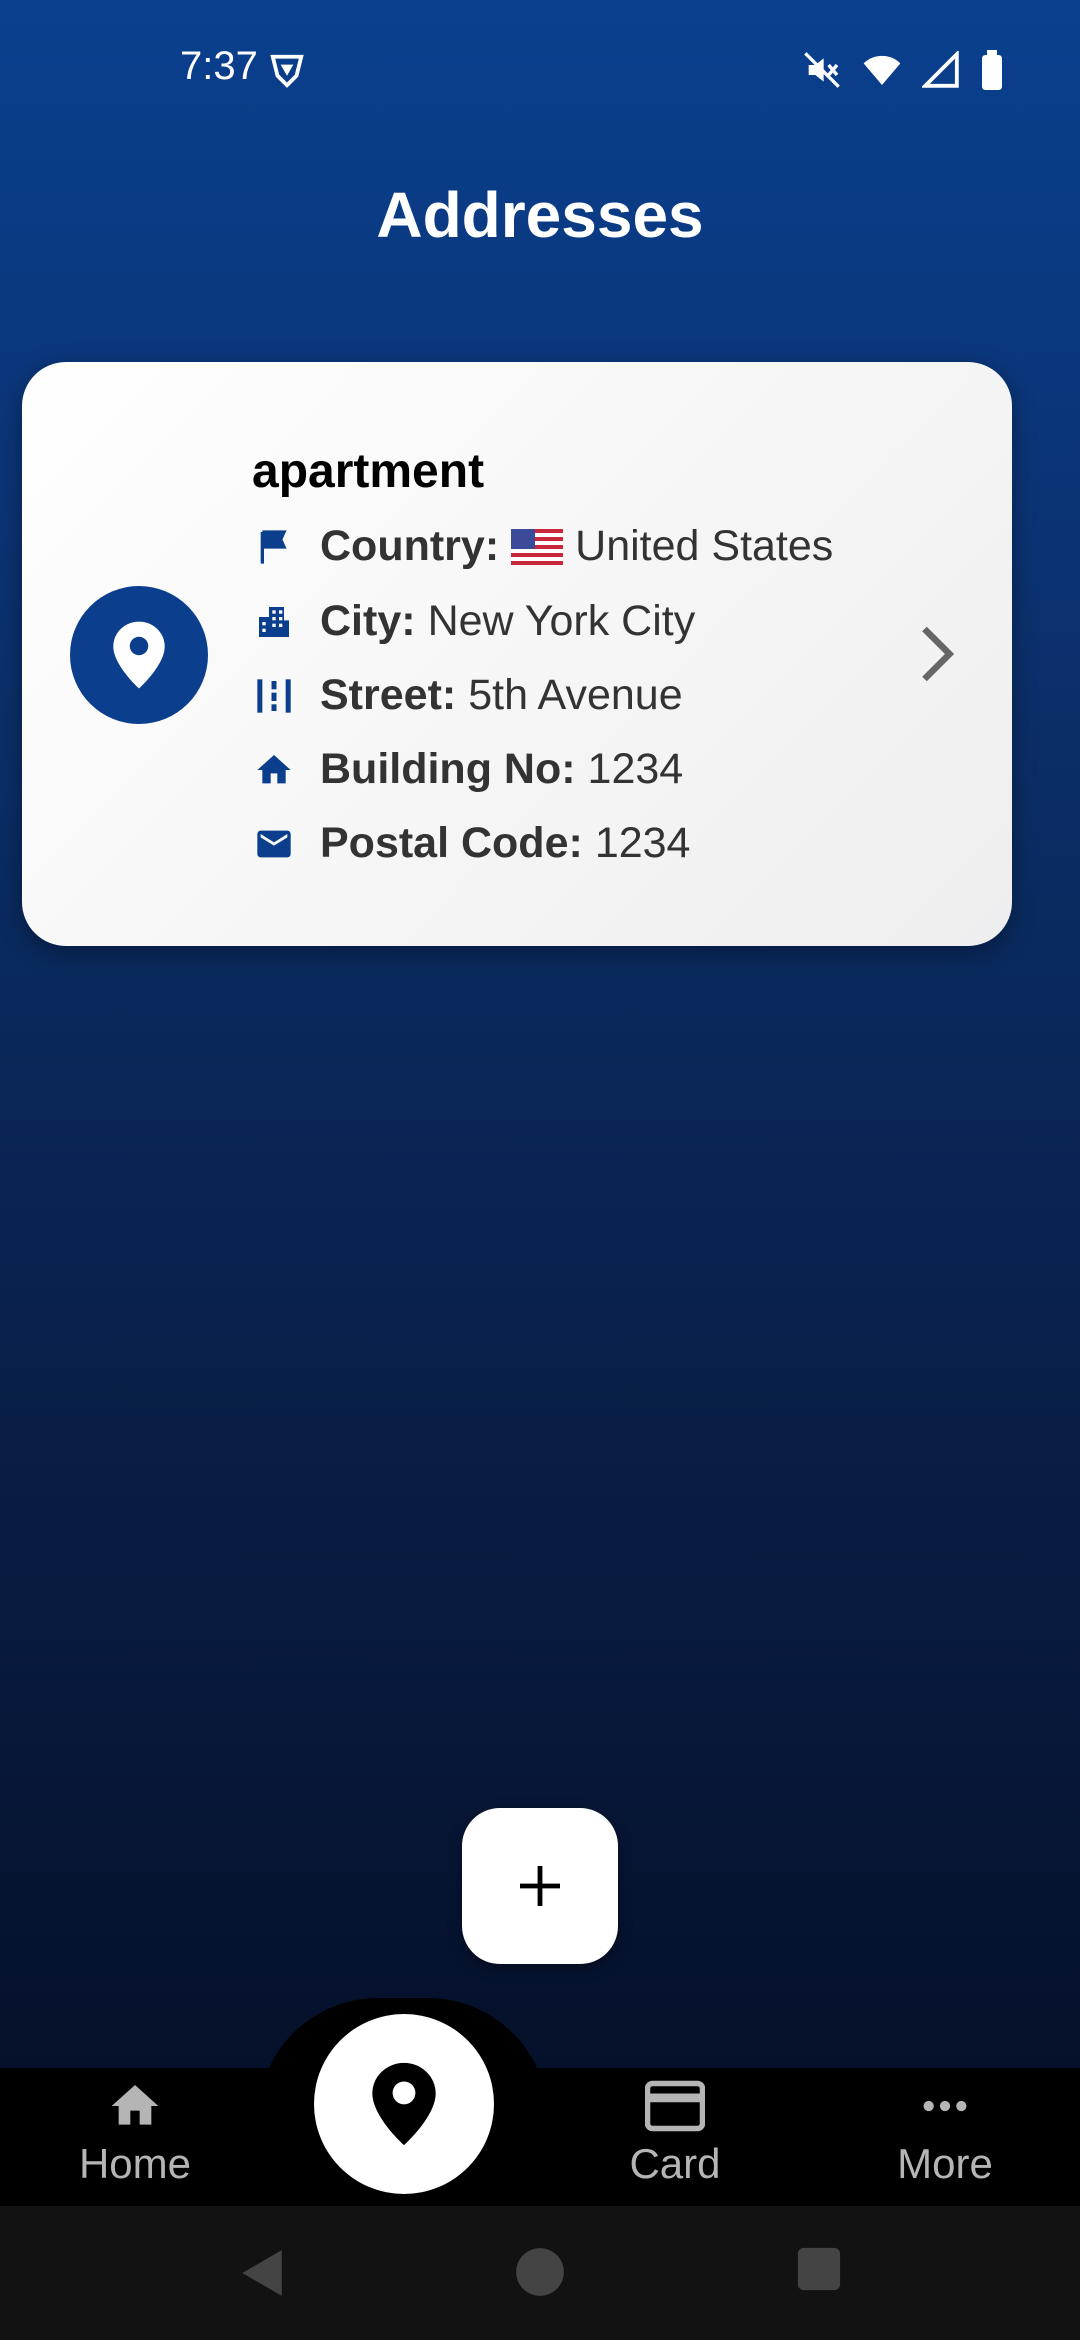  Describe the element at coordinates (945, 2106) in the screenshot. I see `more-icon` at that location.